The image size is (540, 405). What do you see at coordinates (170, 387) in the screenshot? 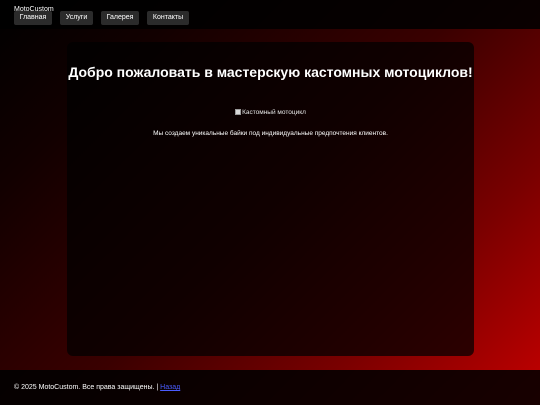
I see `footer-back-link: Назад` at bounding box center [170, 387].